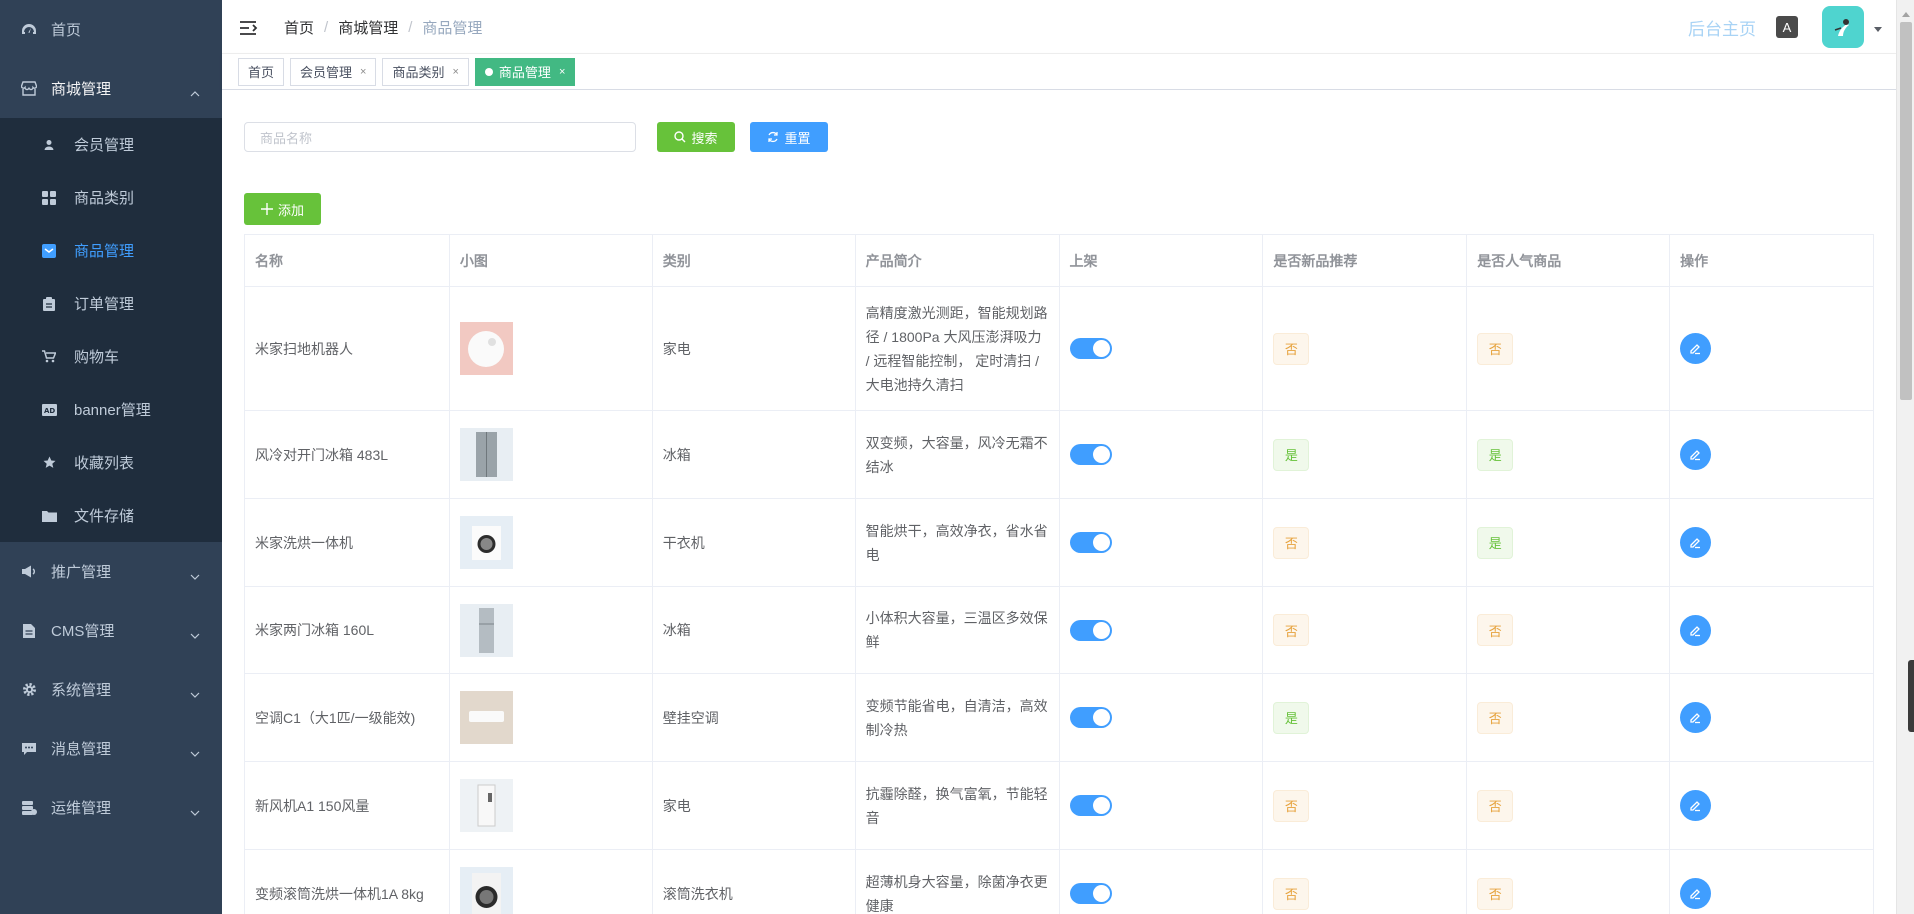  Describe the element at coordinates (195, 92) in the screenshot. I see `chevron-up-icon` at that location.